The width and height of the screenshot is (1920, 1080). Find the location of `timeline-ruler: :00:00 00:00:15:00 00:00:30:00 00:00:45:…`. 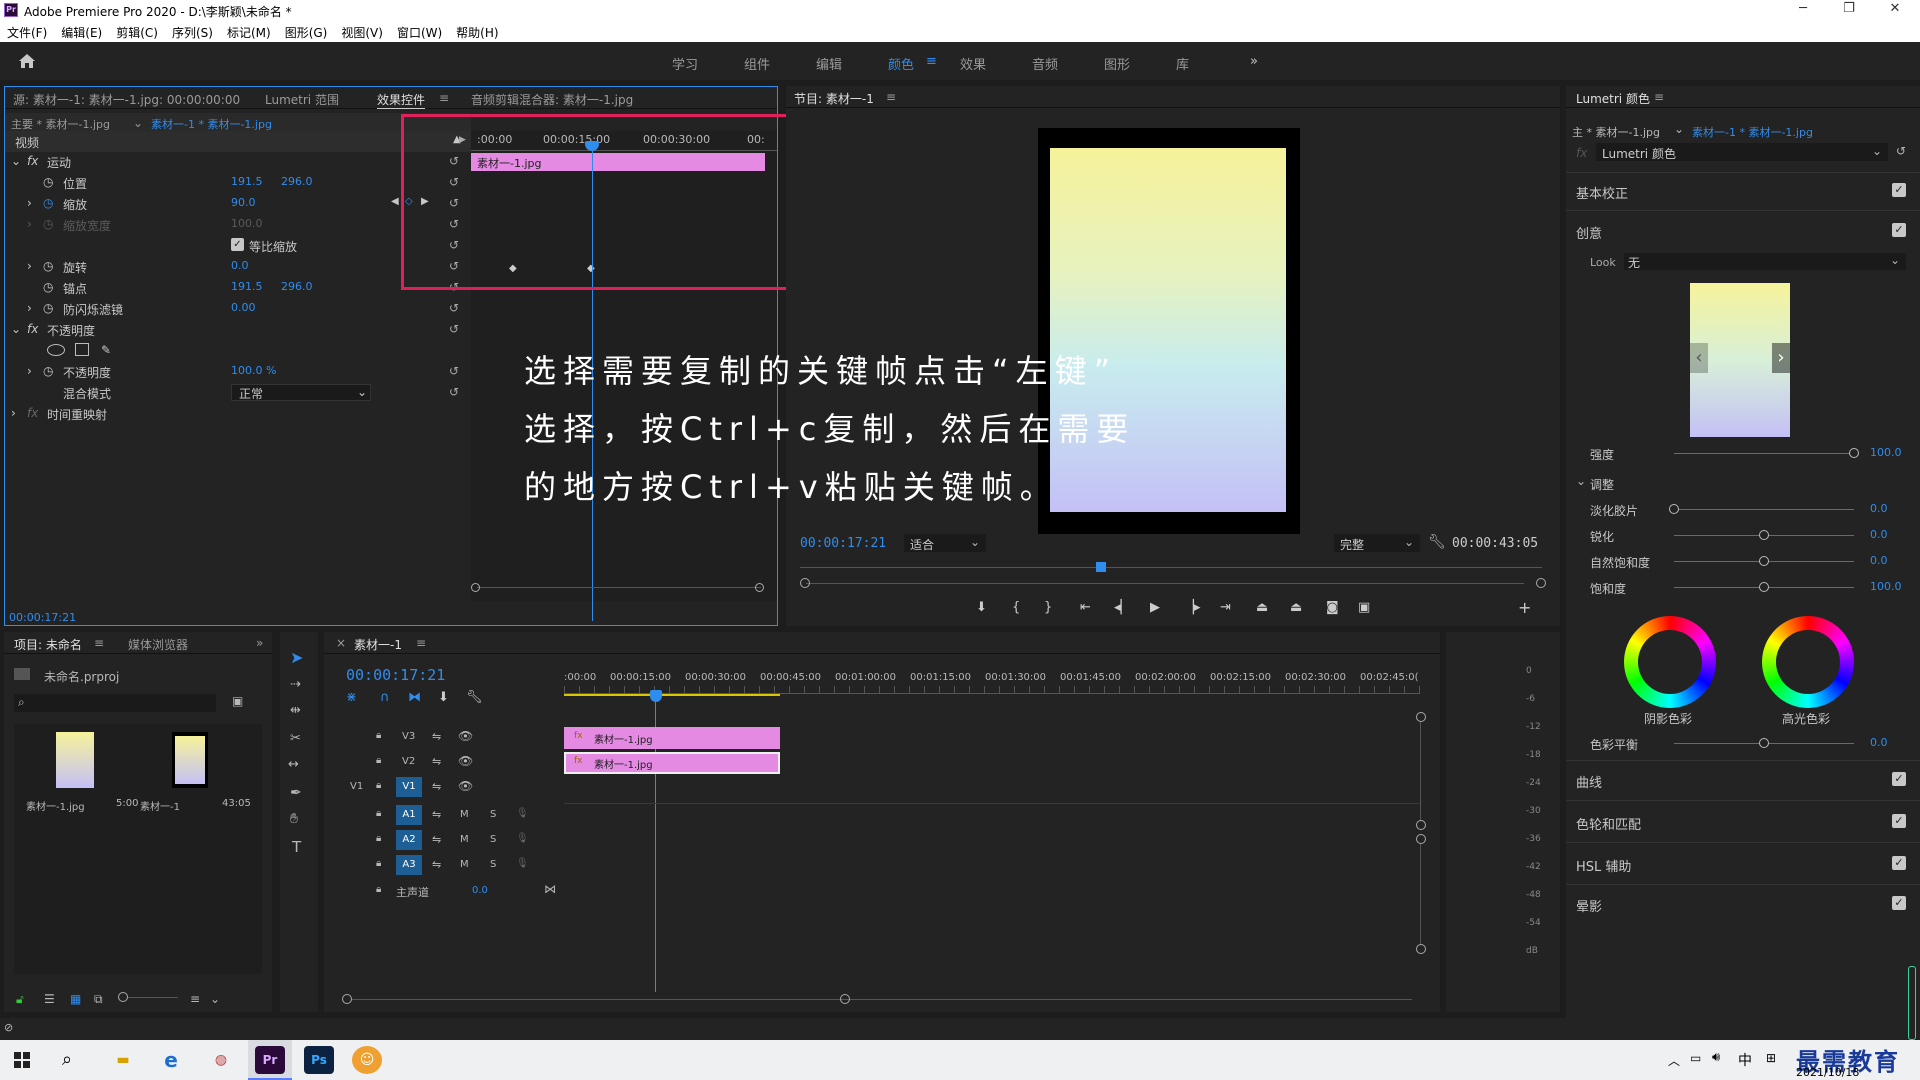

timeline-ruler: :00:00 00:00:15:00 00:00:30:00 00:00:45:… is located at coordinates (992, 687).